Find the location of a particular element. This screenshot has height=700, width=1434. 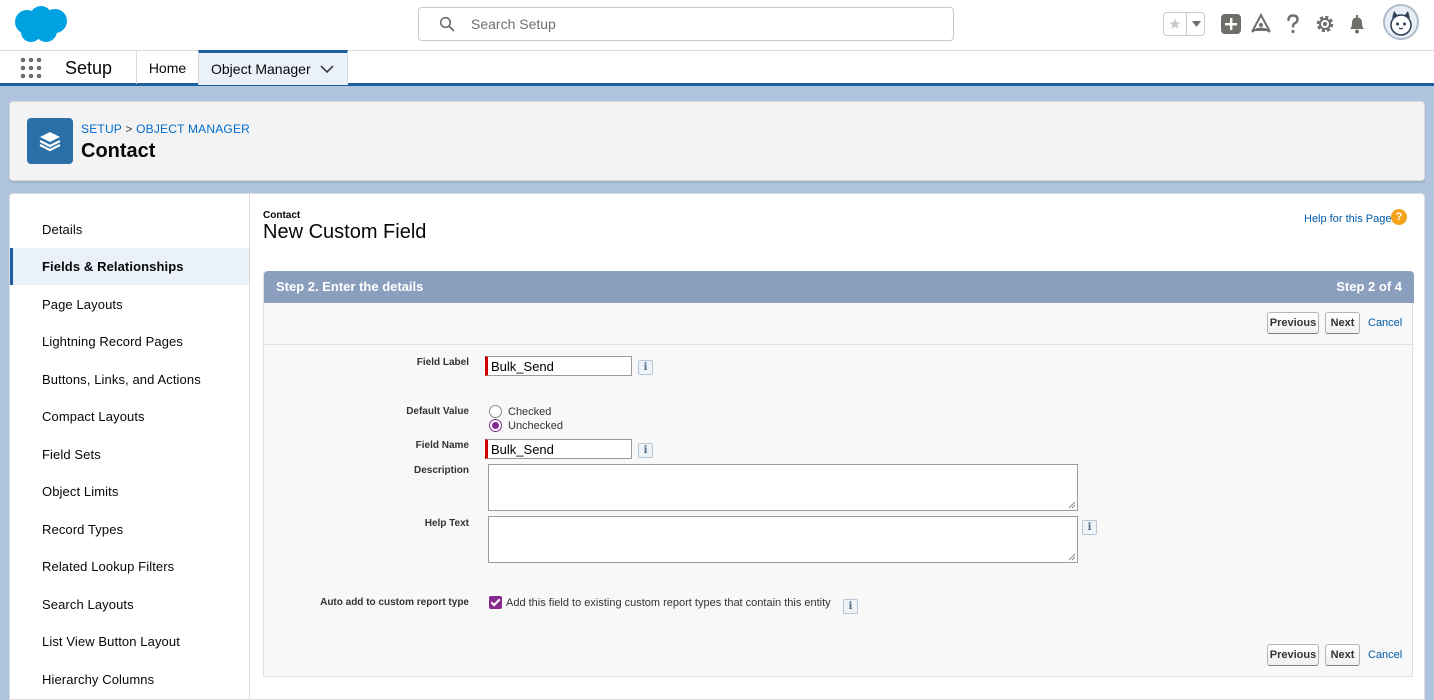

previous-button-top: Previous is located at coordinates (1293, 323).